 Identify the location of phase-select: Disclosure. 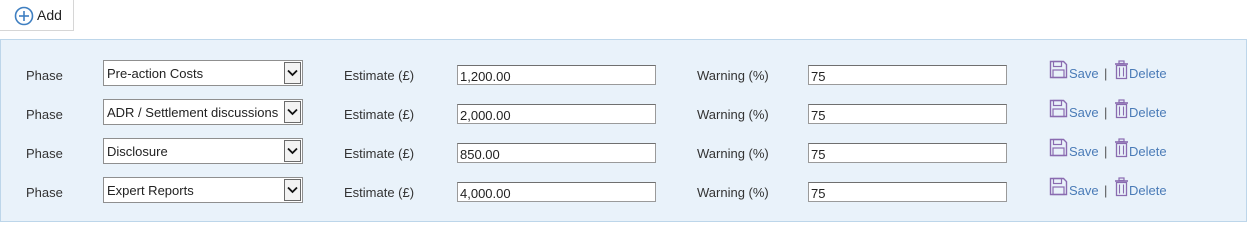
(203, 151).